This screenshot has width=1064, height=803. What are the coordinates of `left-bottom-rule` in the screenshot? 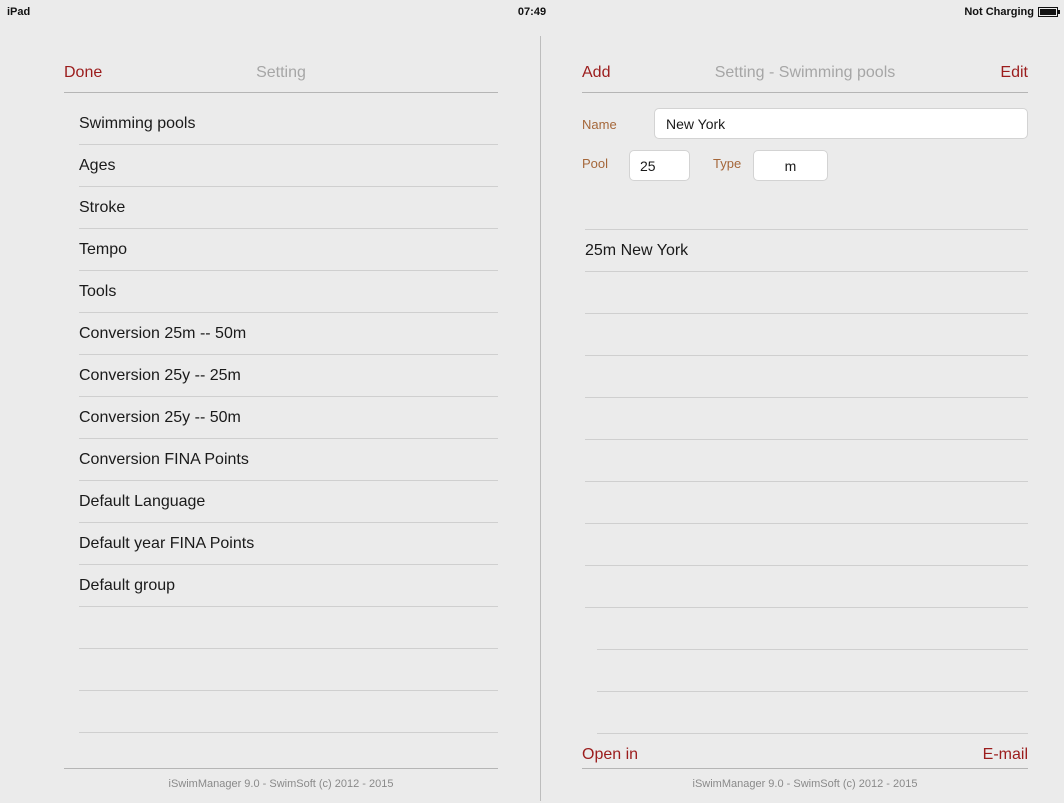 It's located at (281, 768).